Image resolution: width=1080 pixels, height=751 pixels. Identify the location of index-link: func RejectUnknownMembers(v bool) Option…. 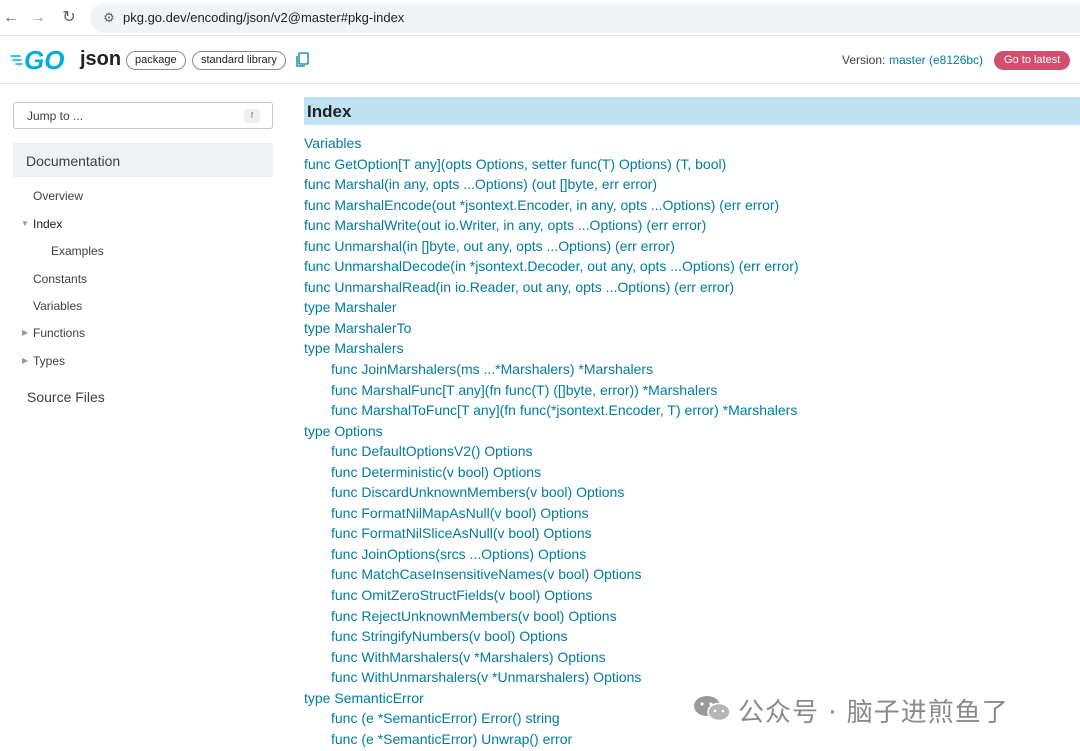
(692, 616).